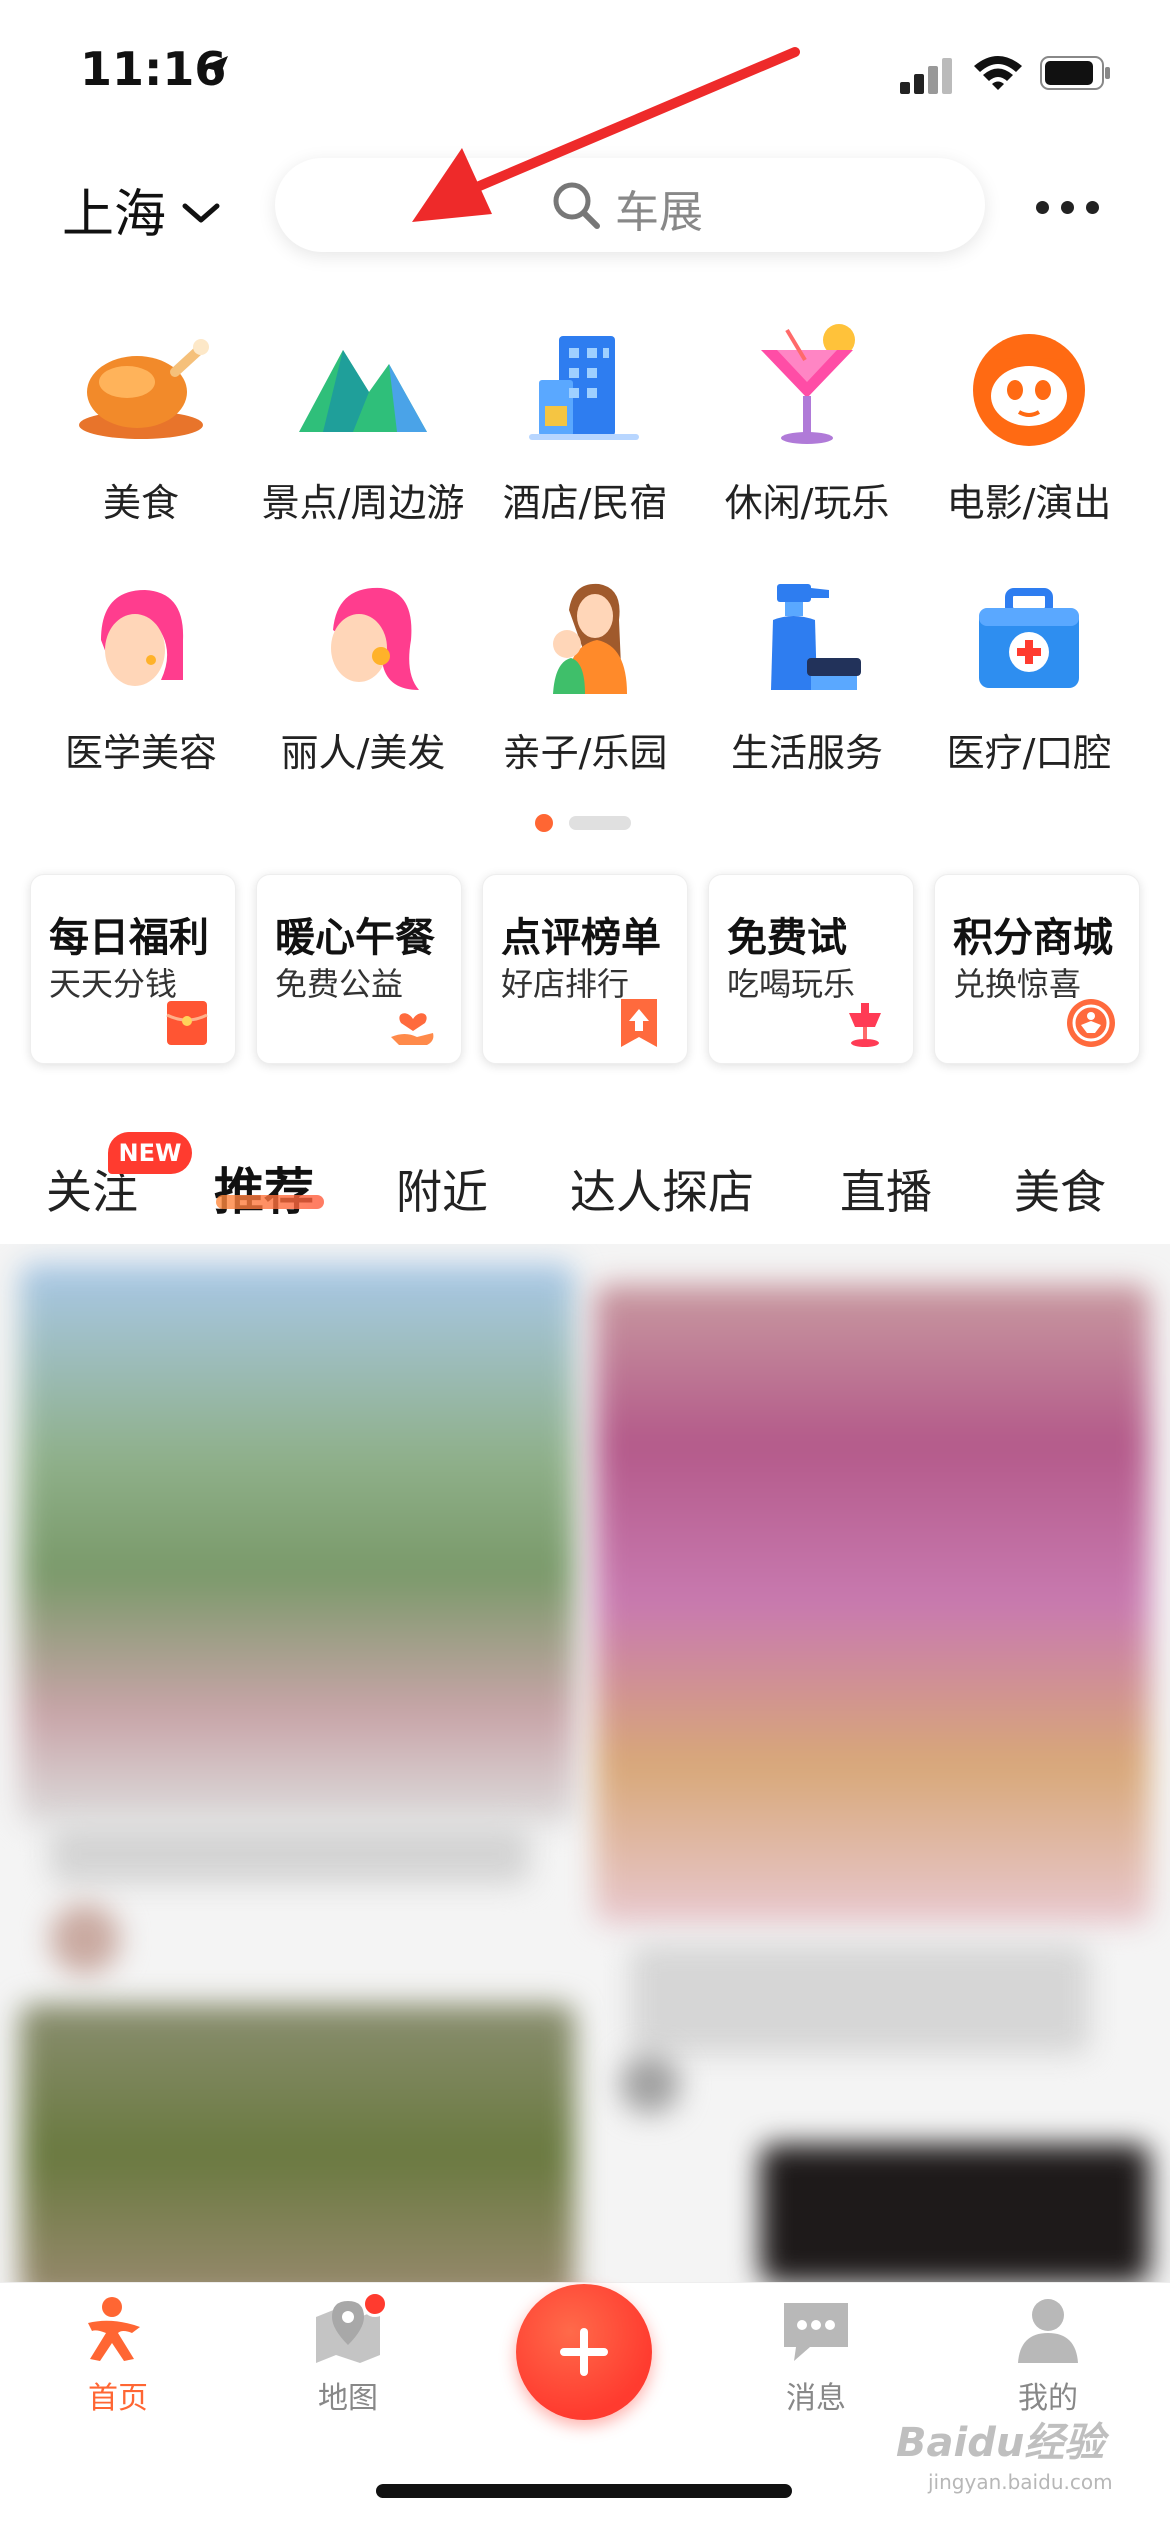 The image size is (1170, 2532). Describe the element at coordinates (600, 823) in the screenshot. I see `page-dot-inactive` at that location.